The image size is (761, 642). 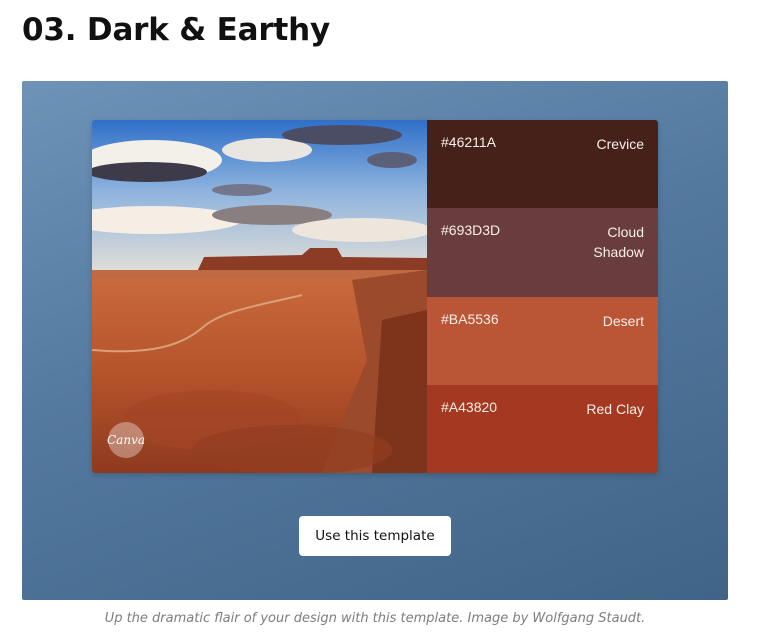 What do you see at coordinates (469, 406) in the screenshot?
I see `swatch-hex: #A43820` at bounding box center [469, 406].